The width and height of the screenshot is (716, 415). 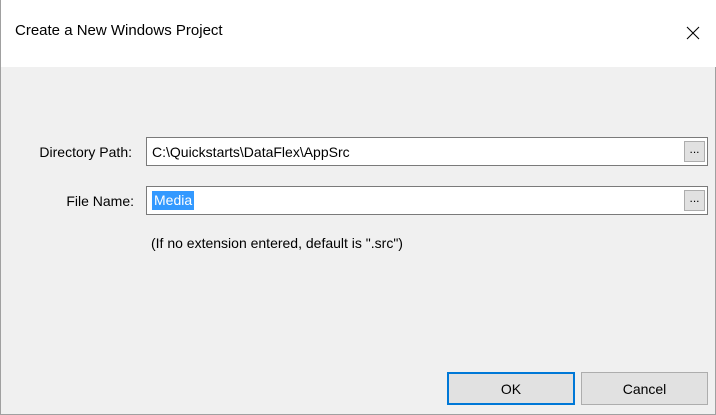 I want to click on close-button, so click(x=693, y=33).